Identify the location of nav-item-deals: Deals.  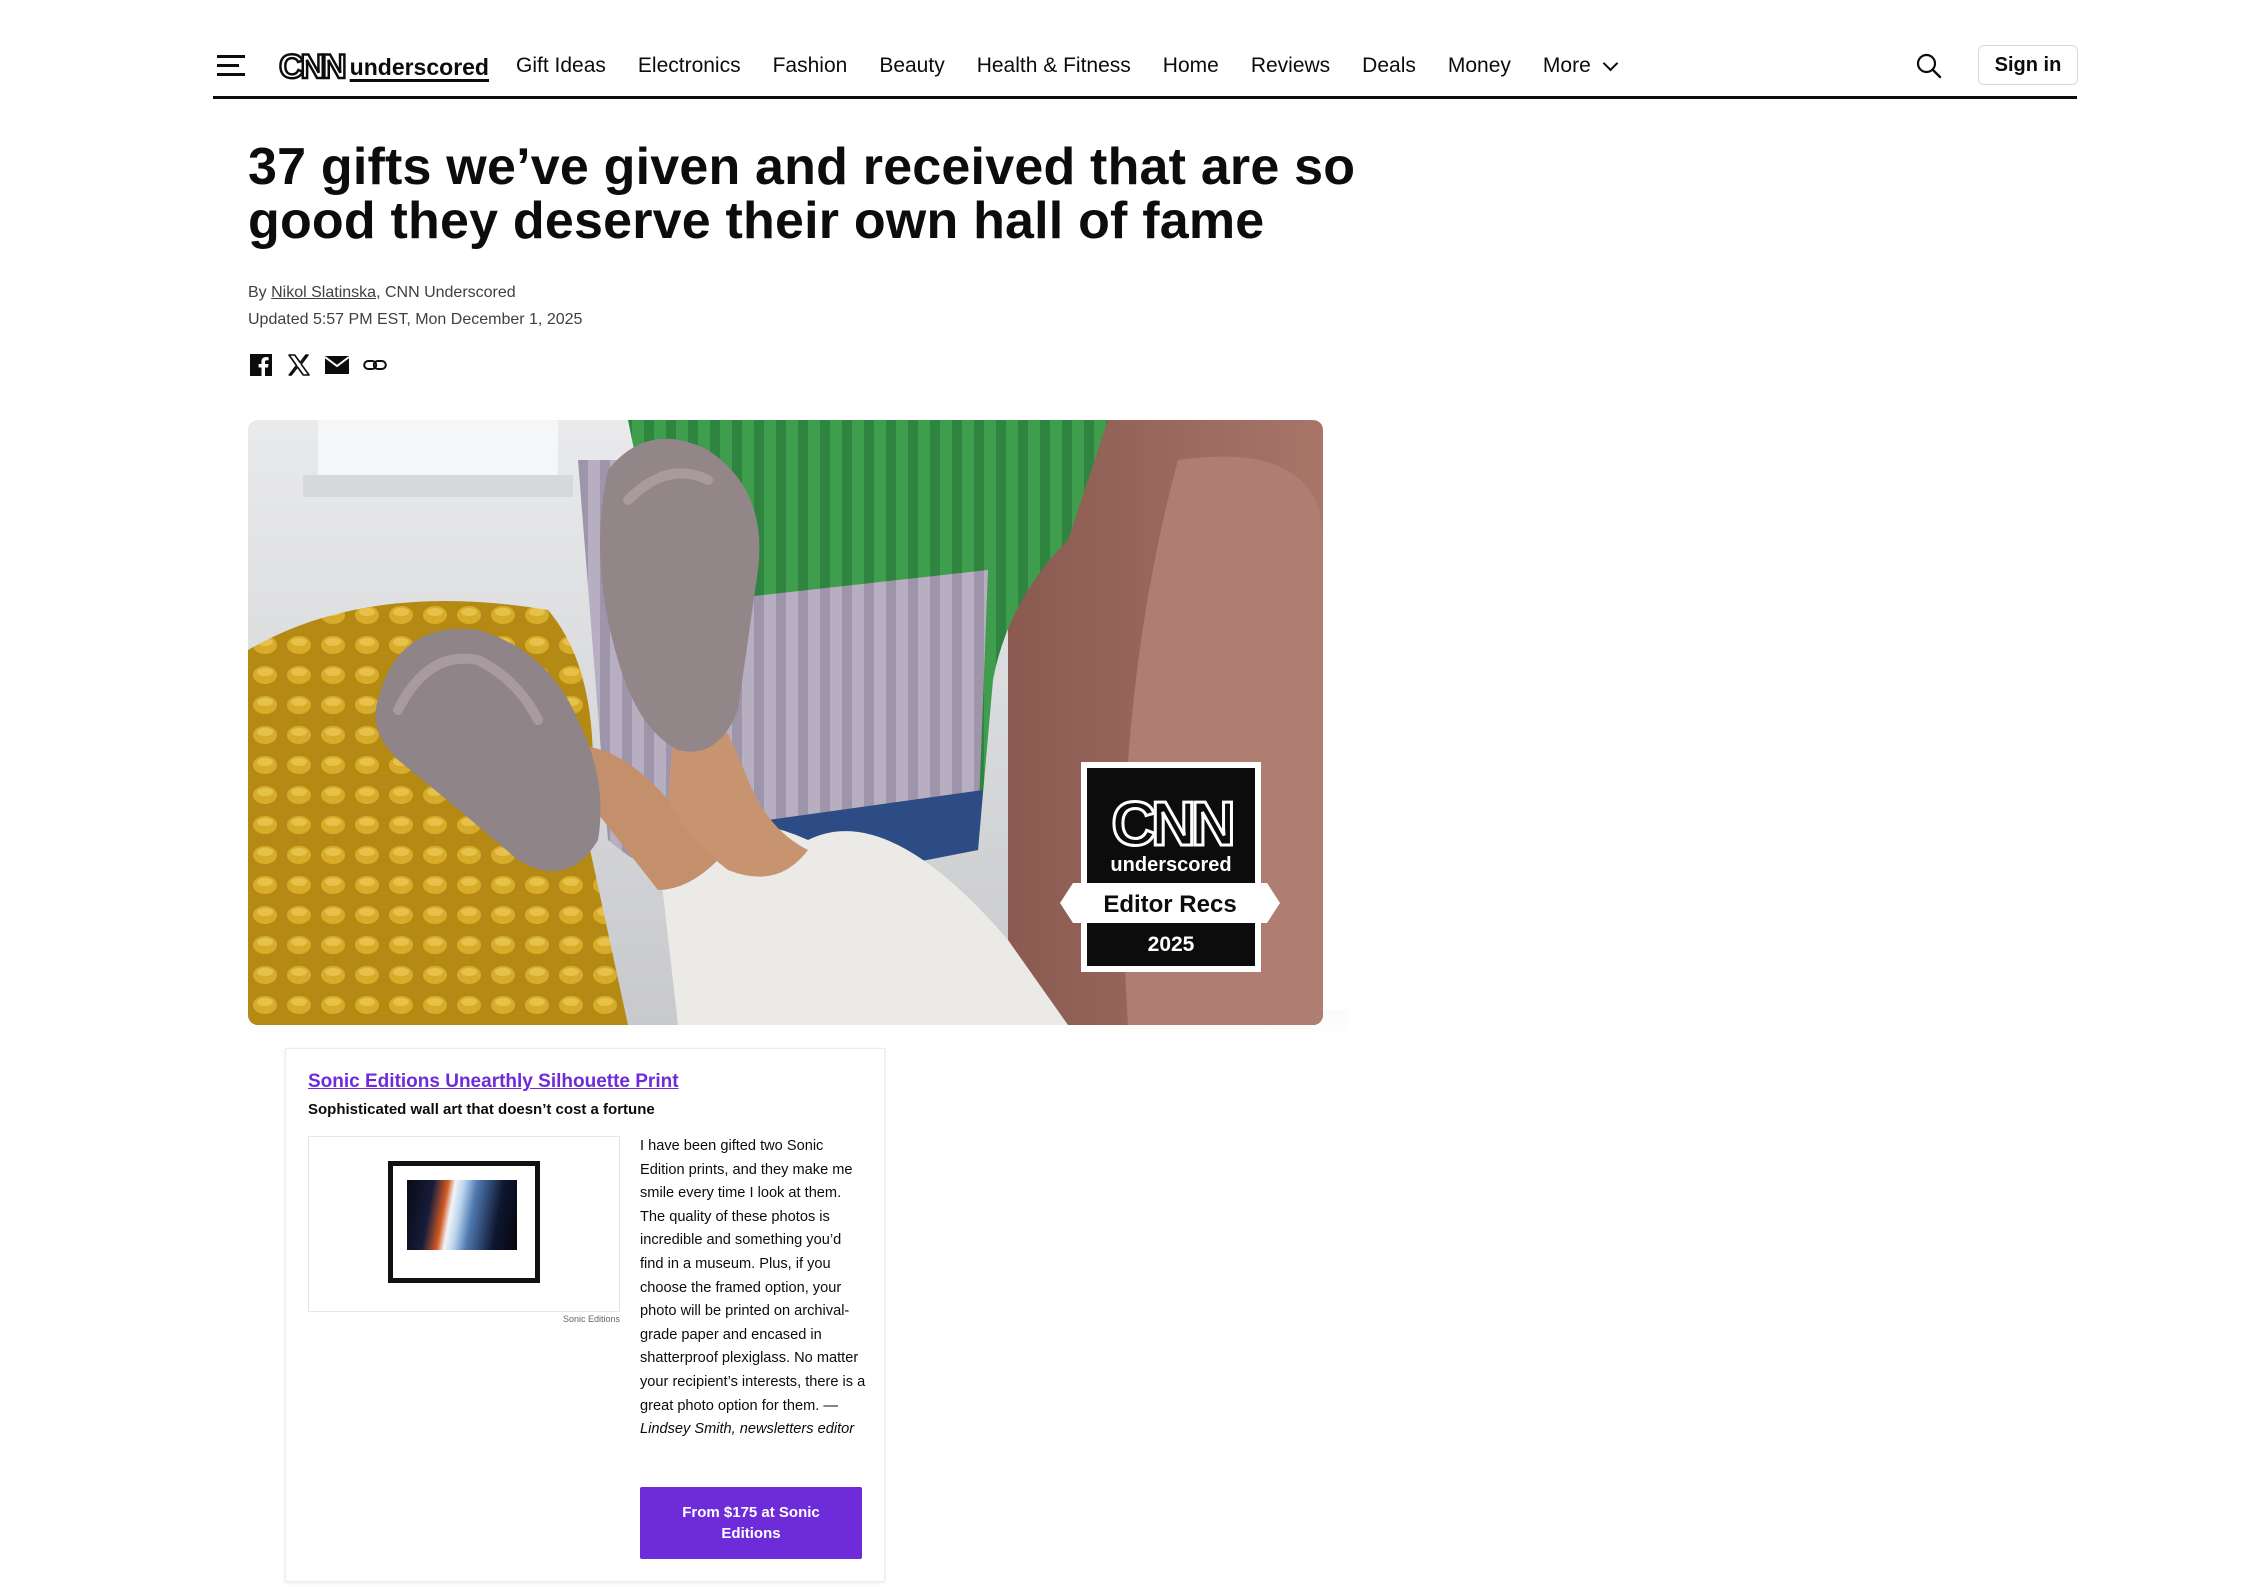
(1389, 66).